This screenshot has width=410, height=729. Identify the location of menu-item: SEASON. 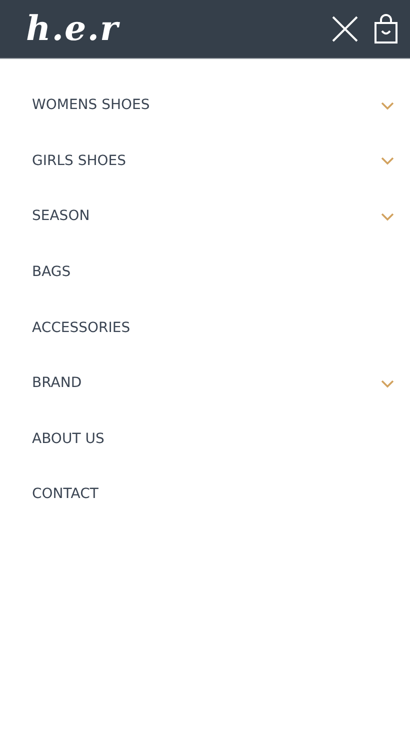
(61, 217).